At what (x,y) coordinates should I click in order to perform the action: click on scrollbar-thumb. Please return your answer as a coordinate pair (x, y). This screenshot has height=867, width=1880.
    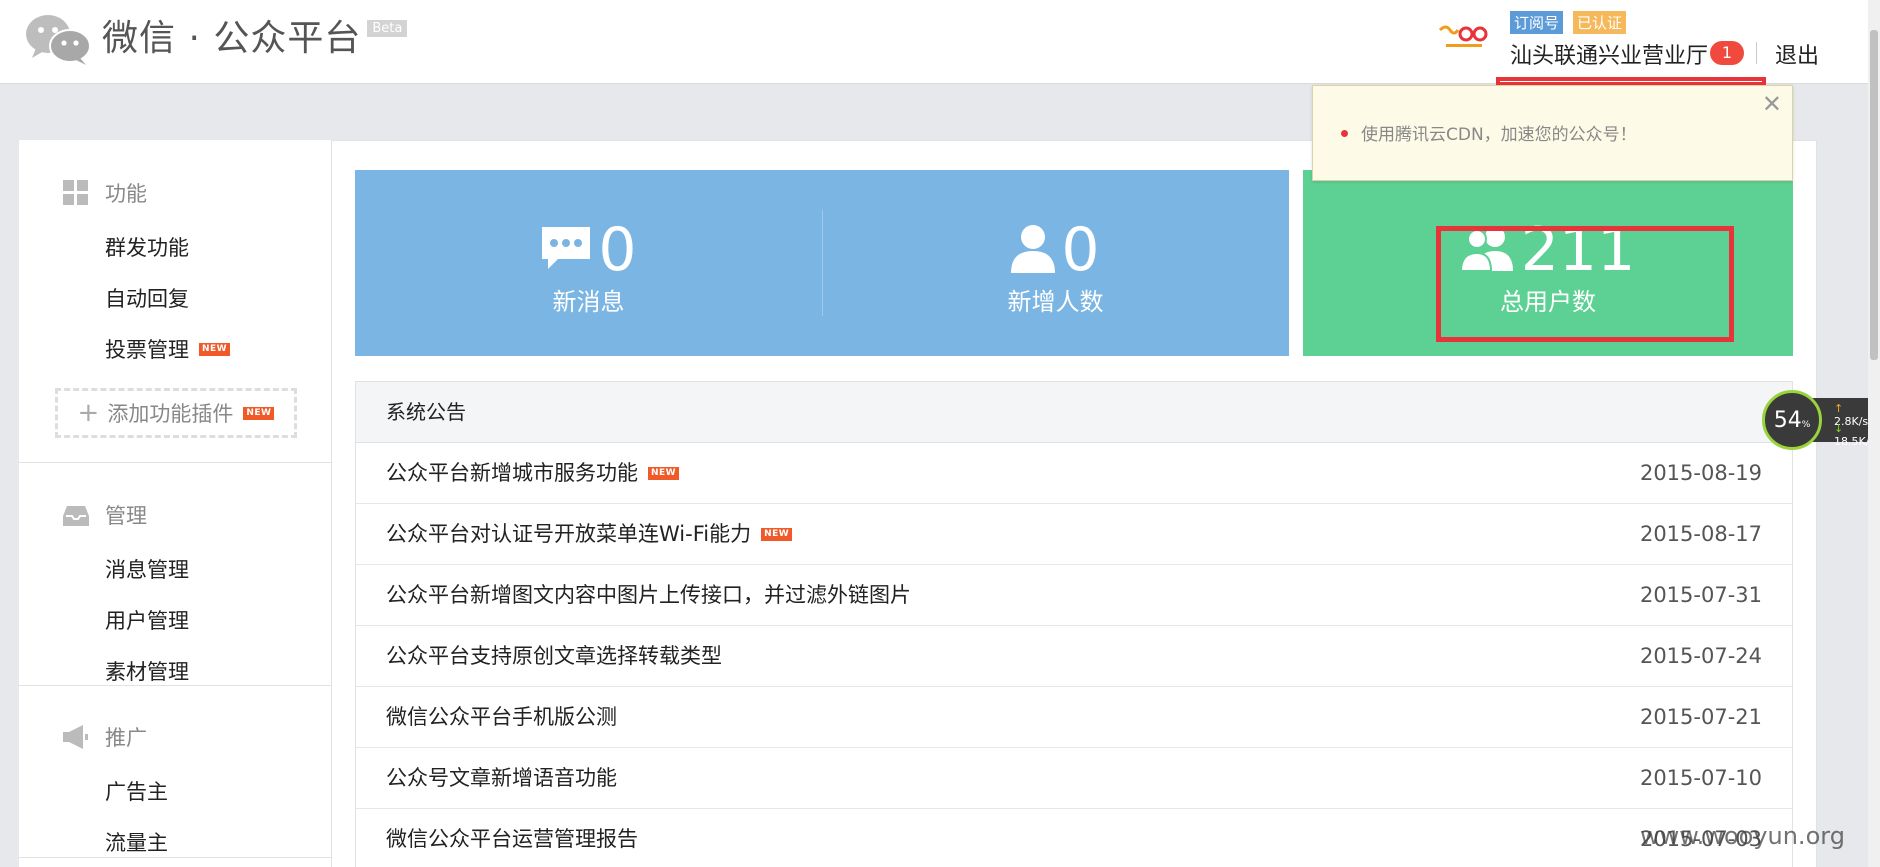
    Looking at the image, I should click on (1874, 195).